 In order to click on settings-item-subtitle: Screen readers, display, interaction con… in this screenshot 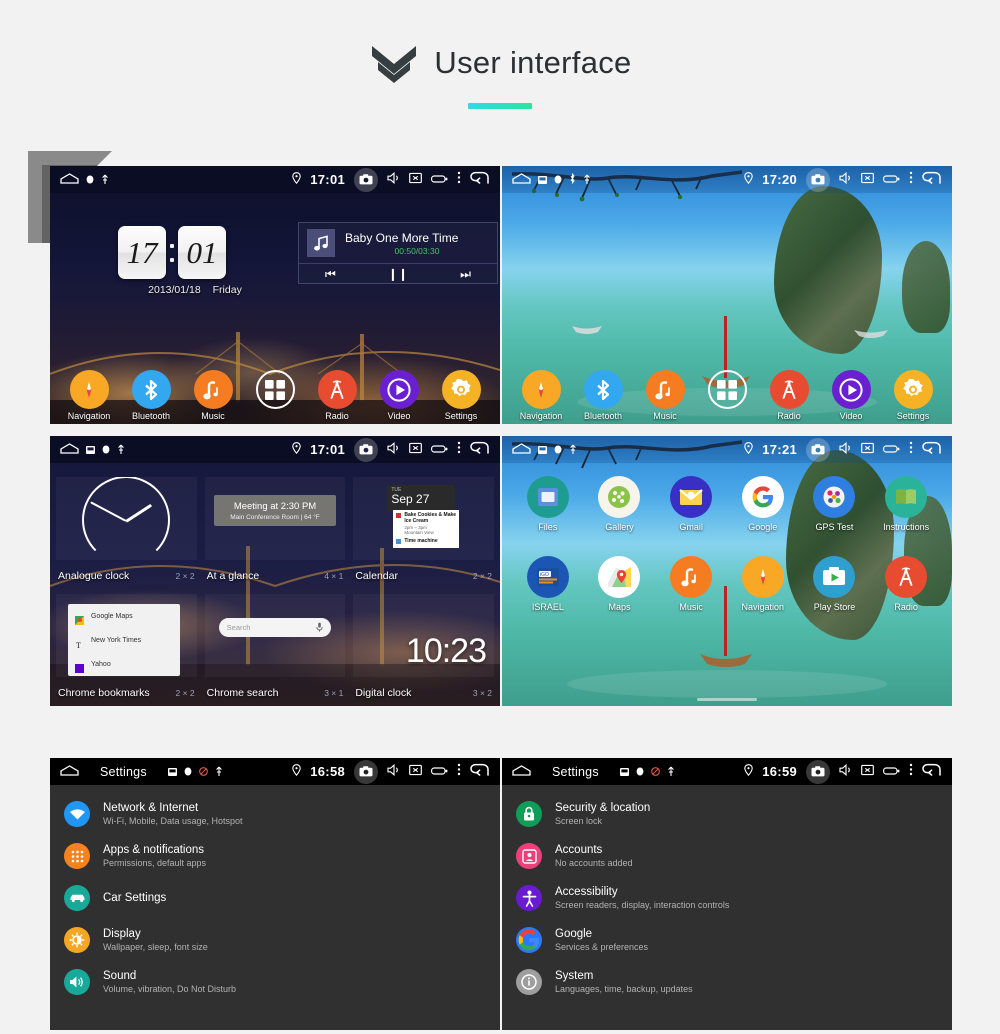, I will do `click(642, 905)`.